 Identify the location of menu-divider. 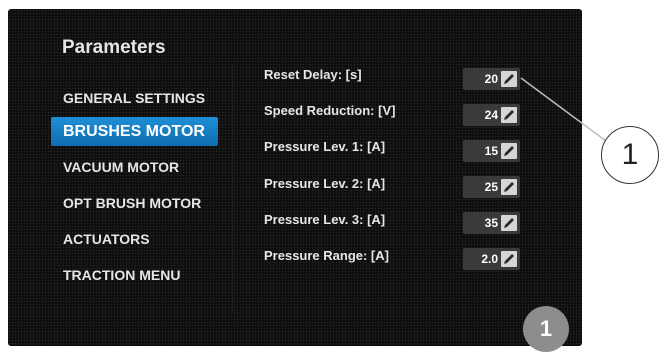
(232, 188).